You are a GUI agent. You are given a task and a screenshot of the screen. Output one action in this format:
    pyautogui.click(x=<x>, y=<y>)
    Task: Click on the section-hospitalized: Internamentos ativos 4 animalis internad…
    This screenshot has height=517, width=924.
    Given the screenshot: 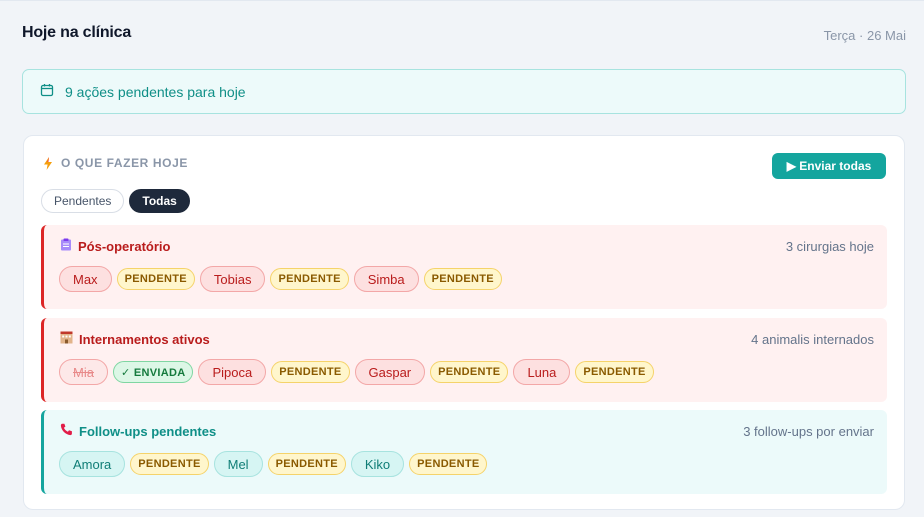 What is the action you would take?
    pyautogui.click(x=464, y=360)
    